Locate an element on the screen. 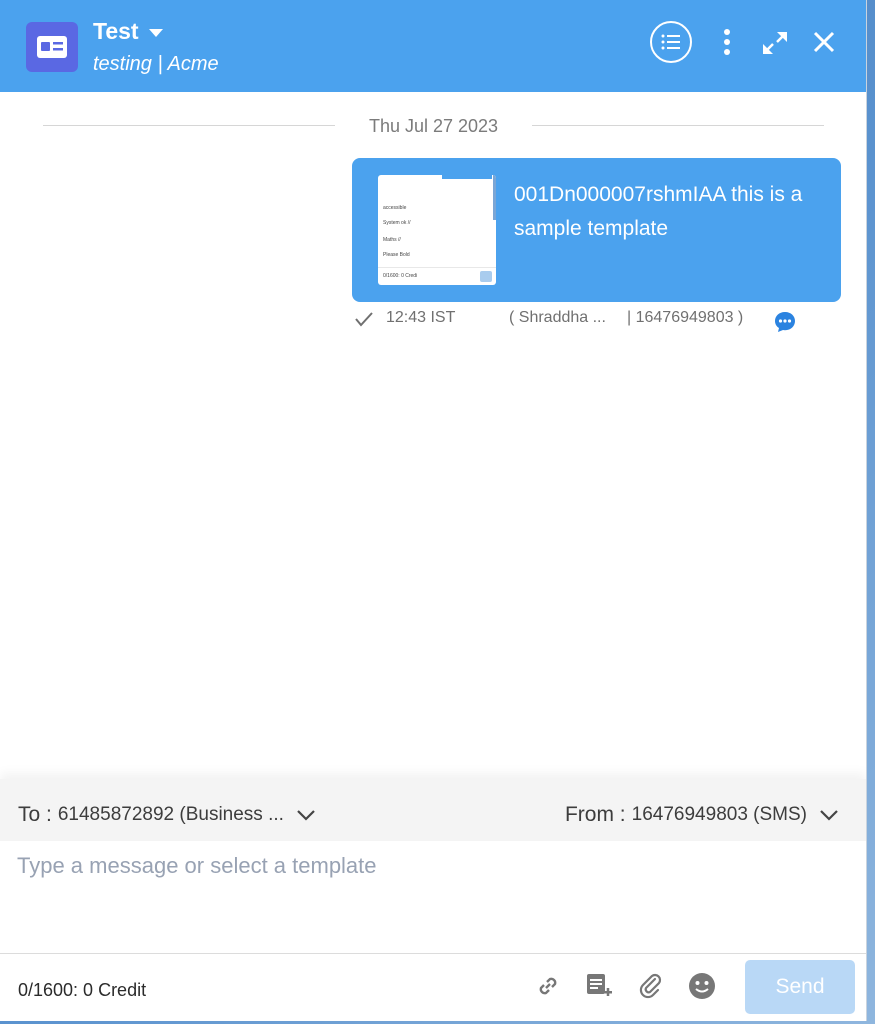 This screenshot has height=1024, width=875. close-icon is located at coordinates (824, 42).